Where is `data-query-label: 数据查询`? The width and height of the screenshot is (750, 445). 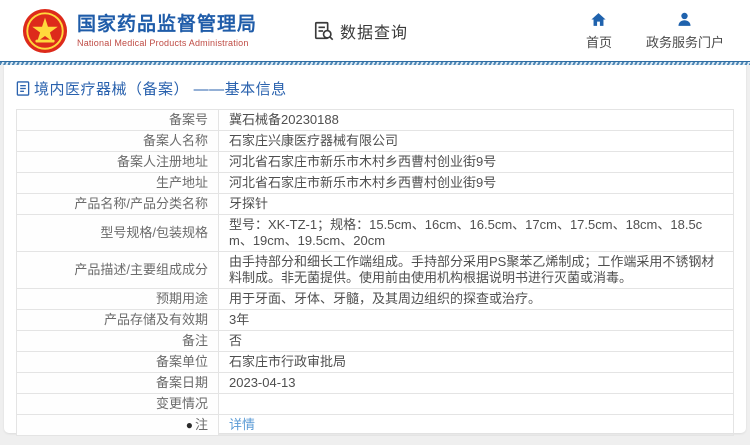 data-query-label: 数据查询 is located at coordinates (374, 33).